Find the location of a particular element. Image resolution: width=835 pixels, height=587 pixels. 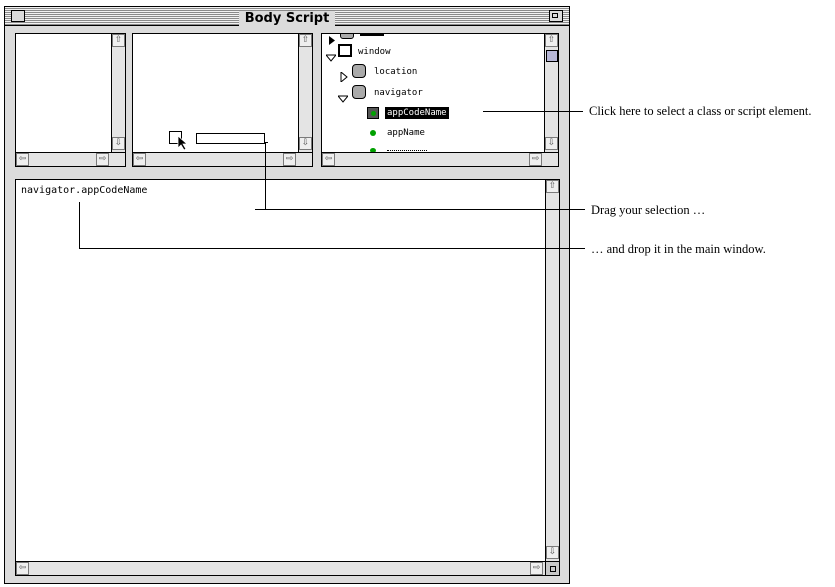

bullet-icon is located at coordinates (373, 133).